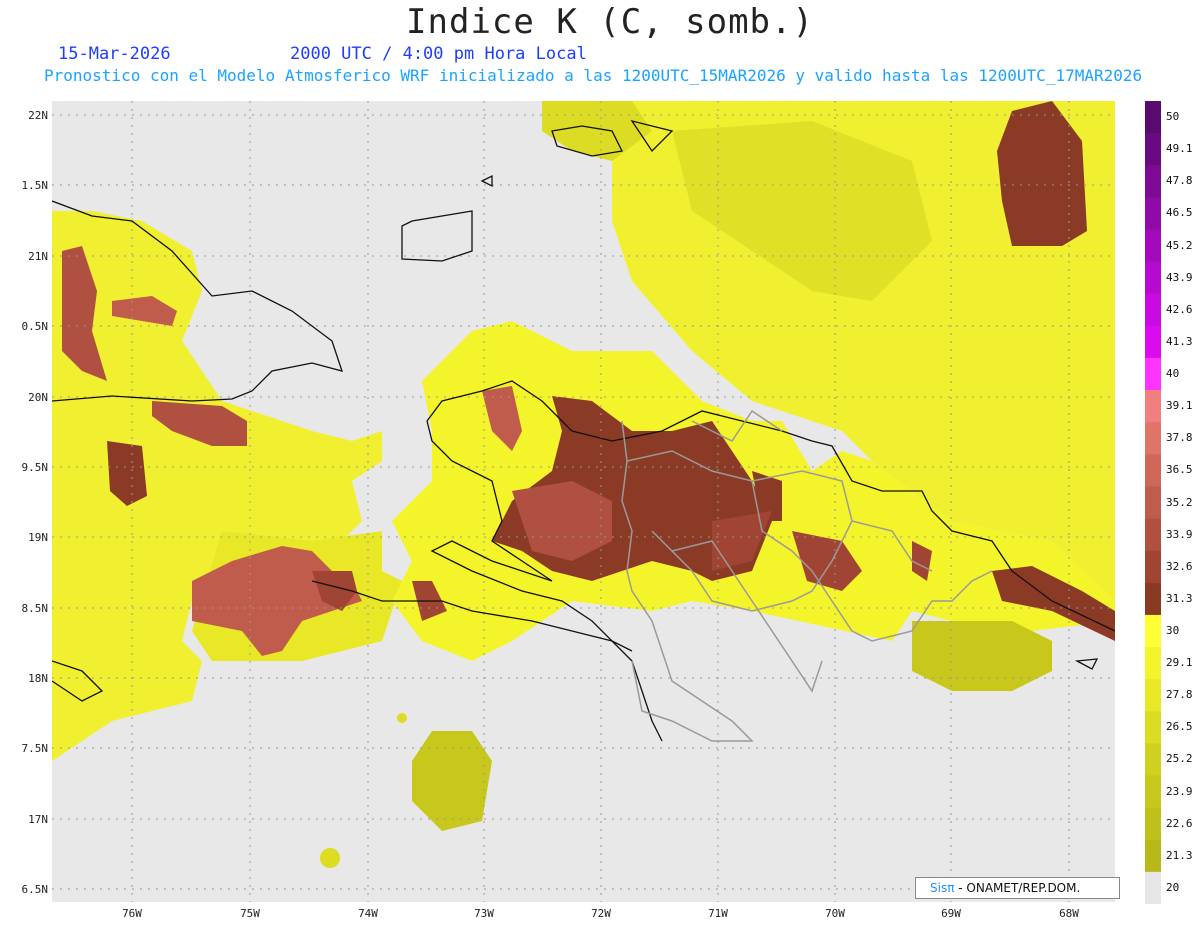  What do you see at coordinates (1069, 913) in the screenshot?
I see `lon-label: 68W` at bounding box center [1069, 913].